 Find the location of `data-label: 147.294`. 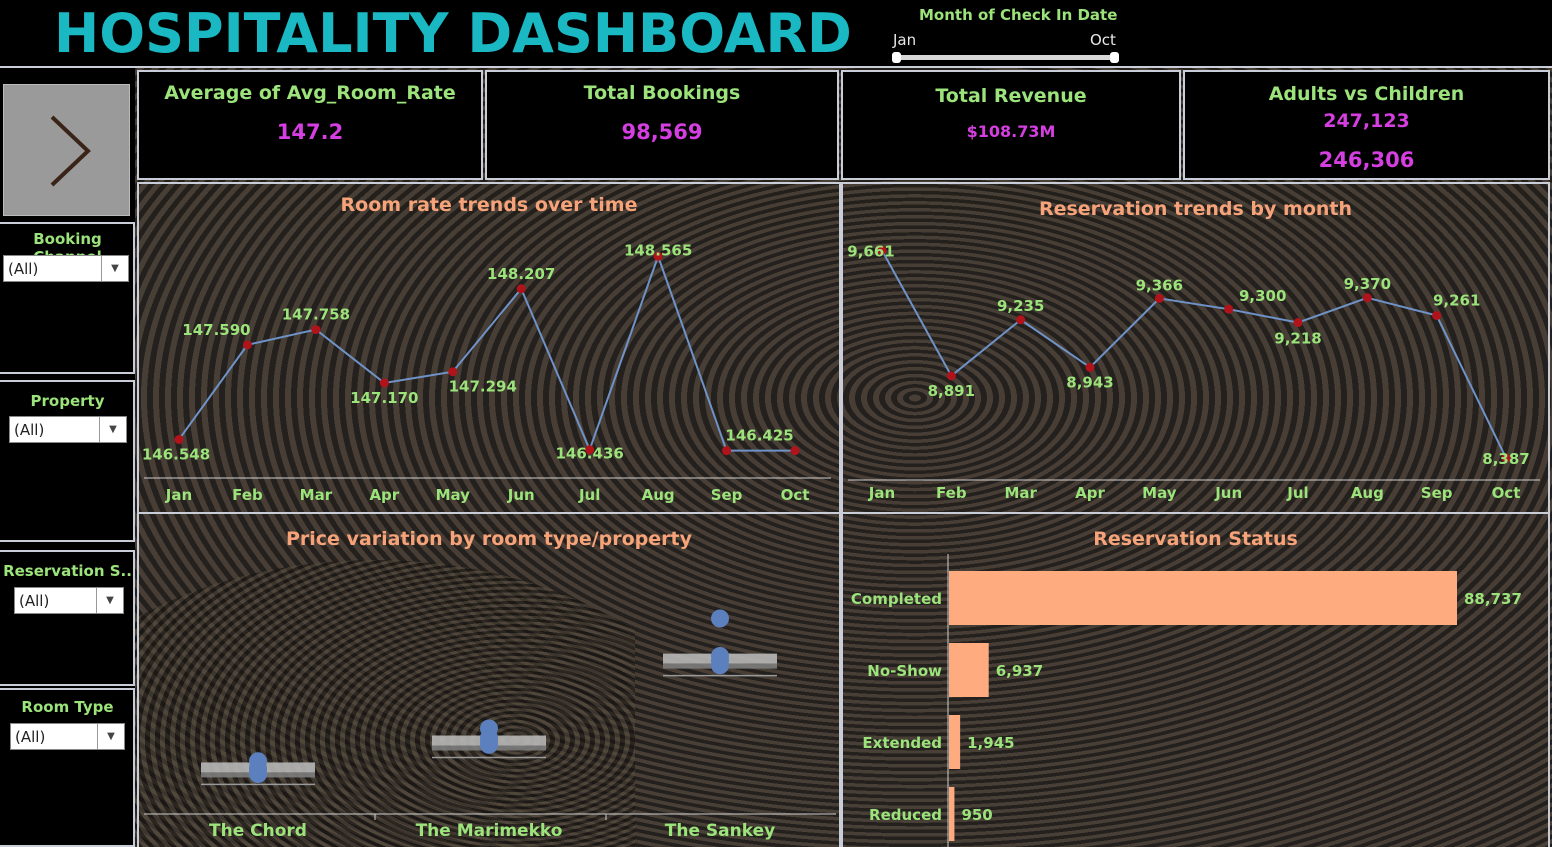

data-label: 147.294 is located at coordinates (483, 387).